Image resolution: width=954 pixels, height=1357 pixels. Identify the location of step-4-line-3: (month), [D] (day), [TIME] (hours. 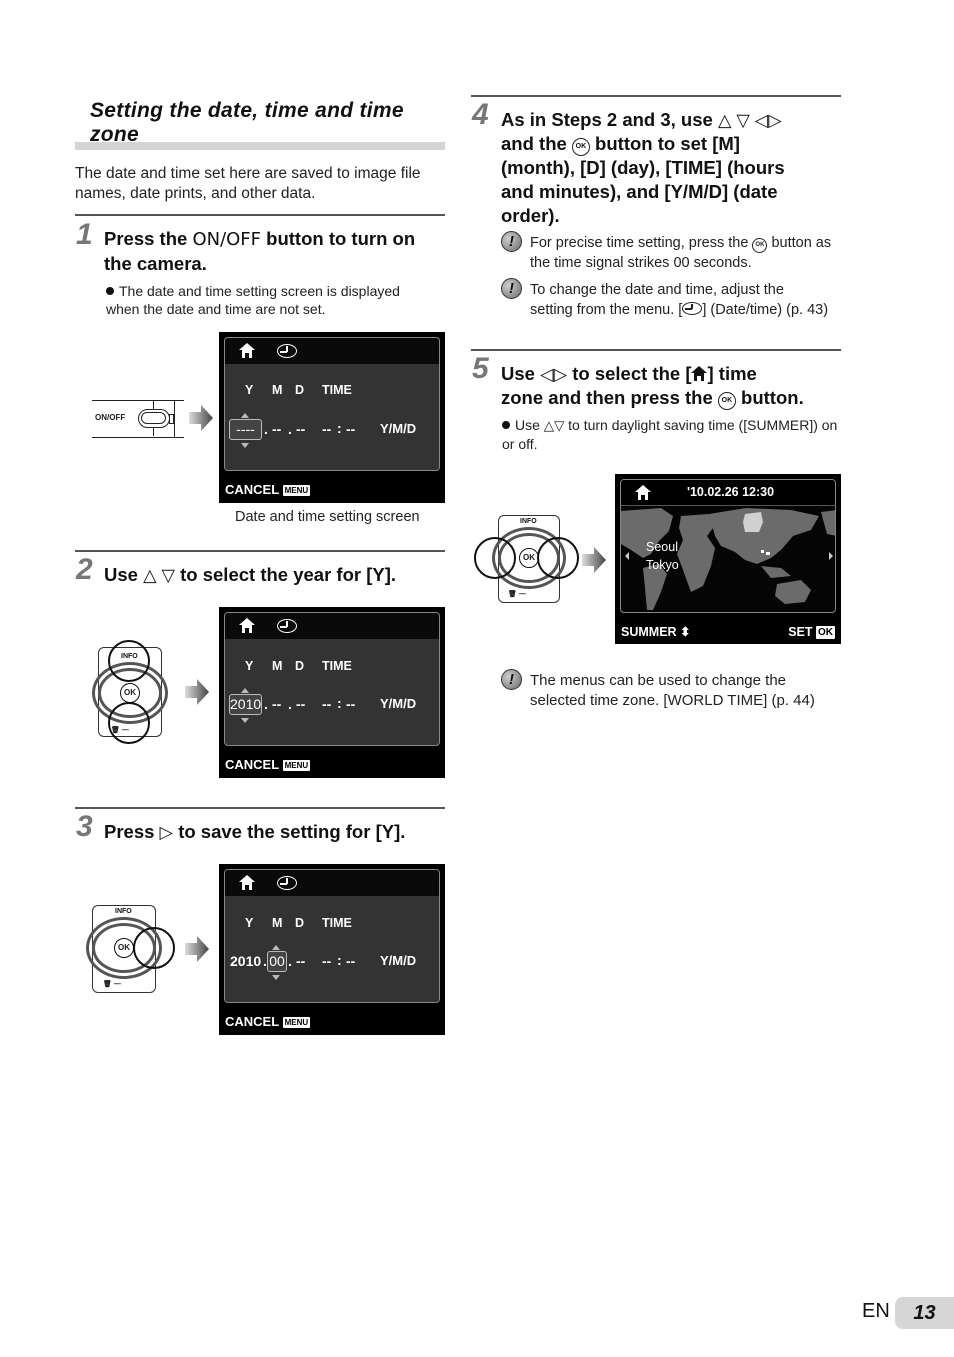
(643, 167).